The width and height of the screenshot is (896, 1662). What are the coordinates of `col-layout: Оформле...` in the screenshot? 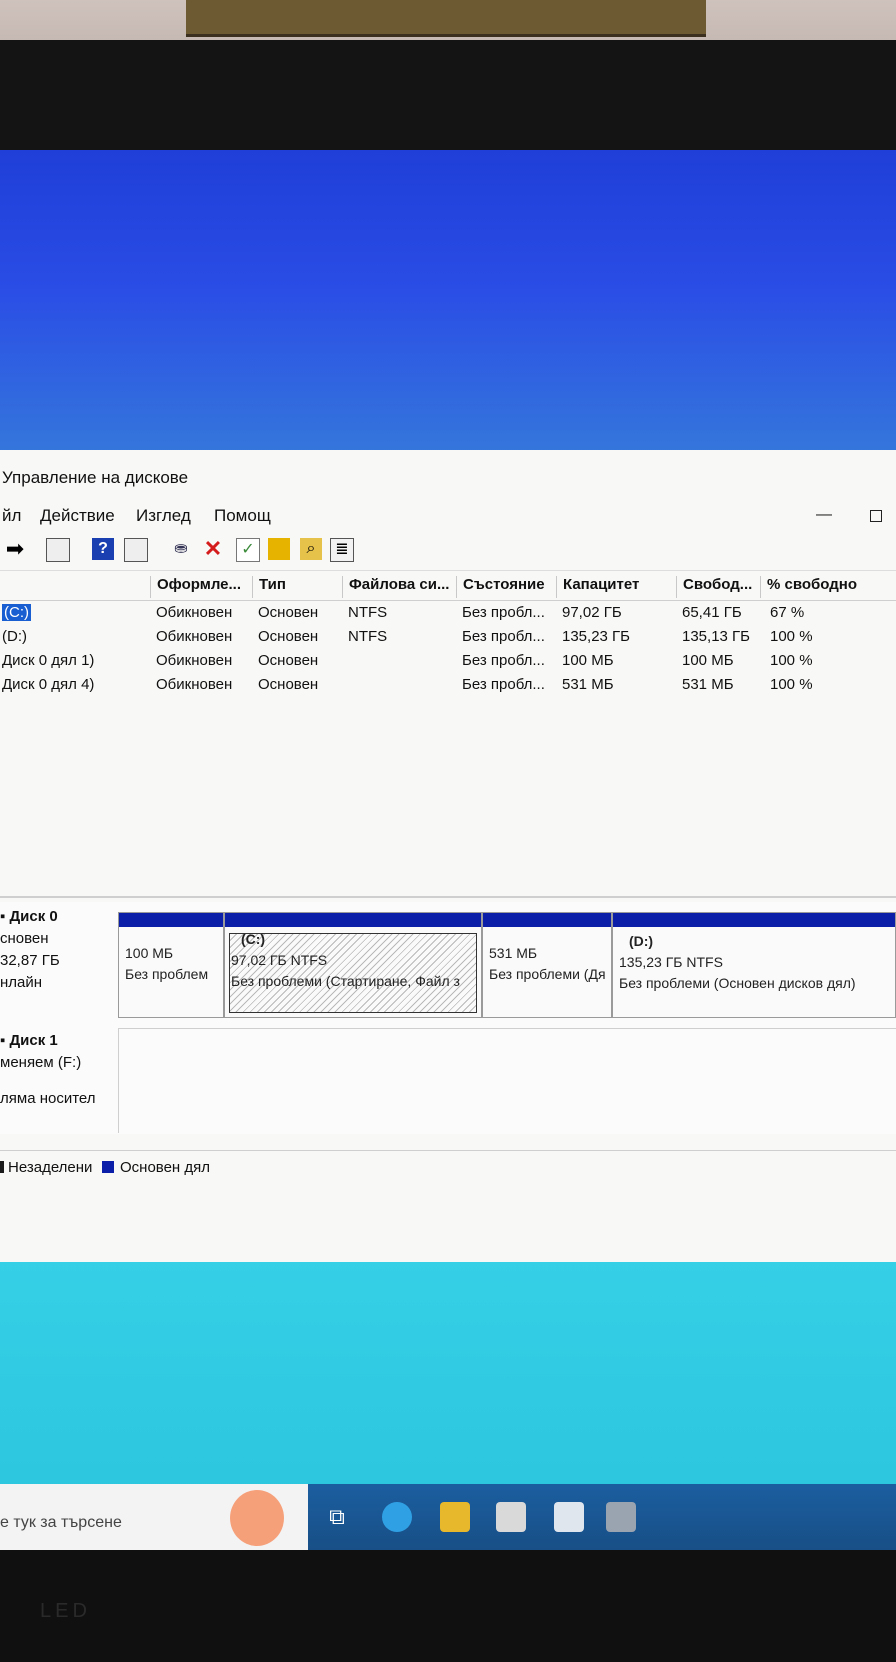 It's located at (195, 587).